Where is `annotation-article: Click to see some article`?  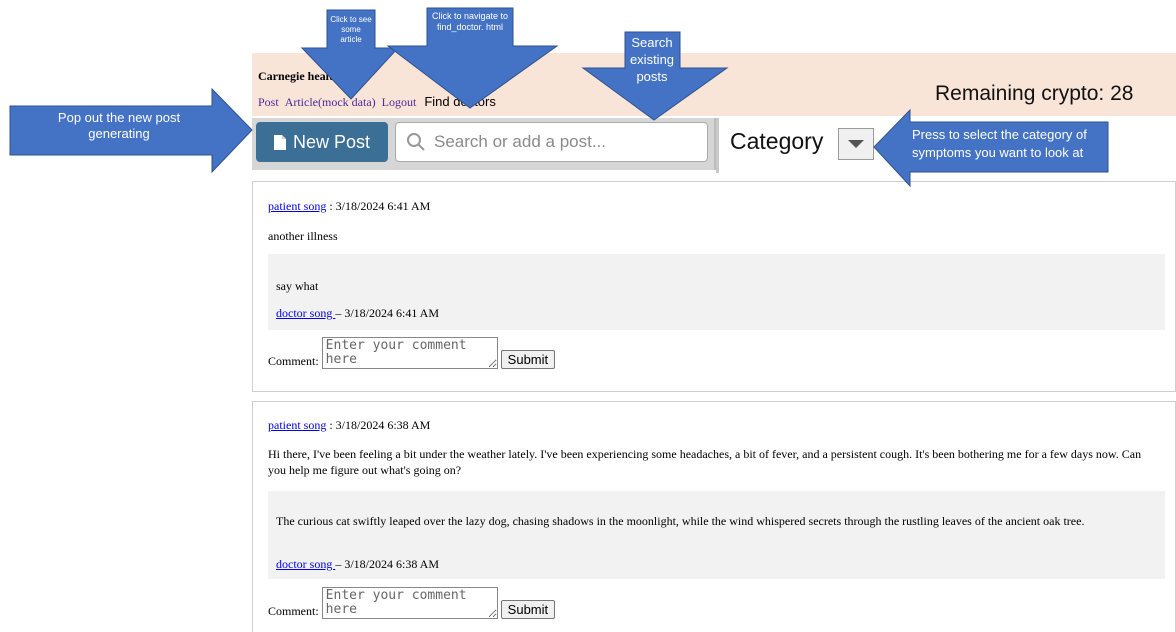
annotation-article: Click to see some article is located at coordinates (351, 29).